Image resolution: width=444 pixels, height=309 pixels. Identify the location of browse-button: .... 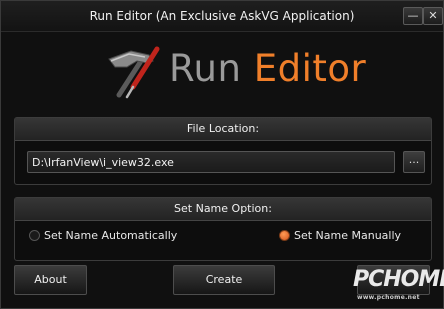
(414, 162).